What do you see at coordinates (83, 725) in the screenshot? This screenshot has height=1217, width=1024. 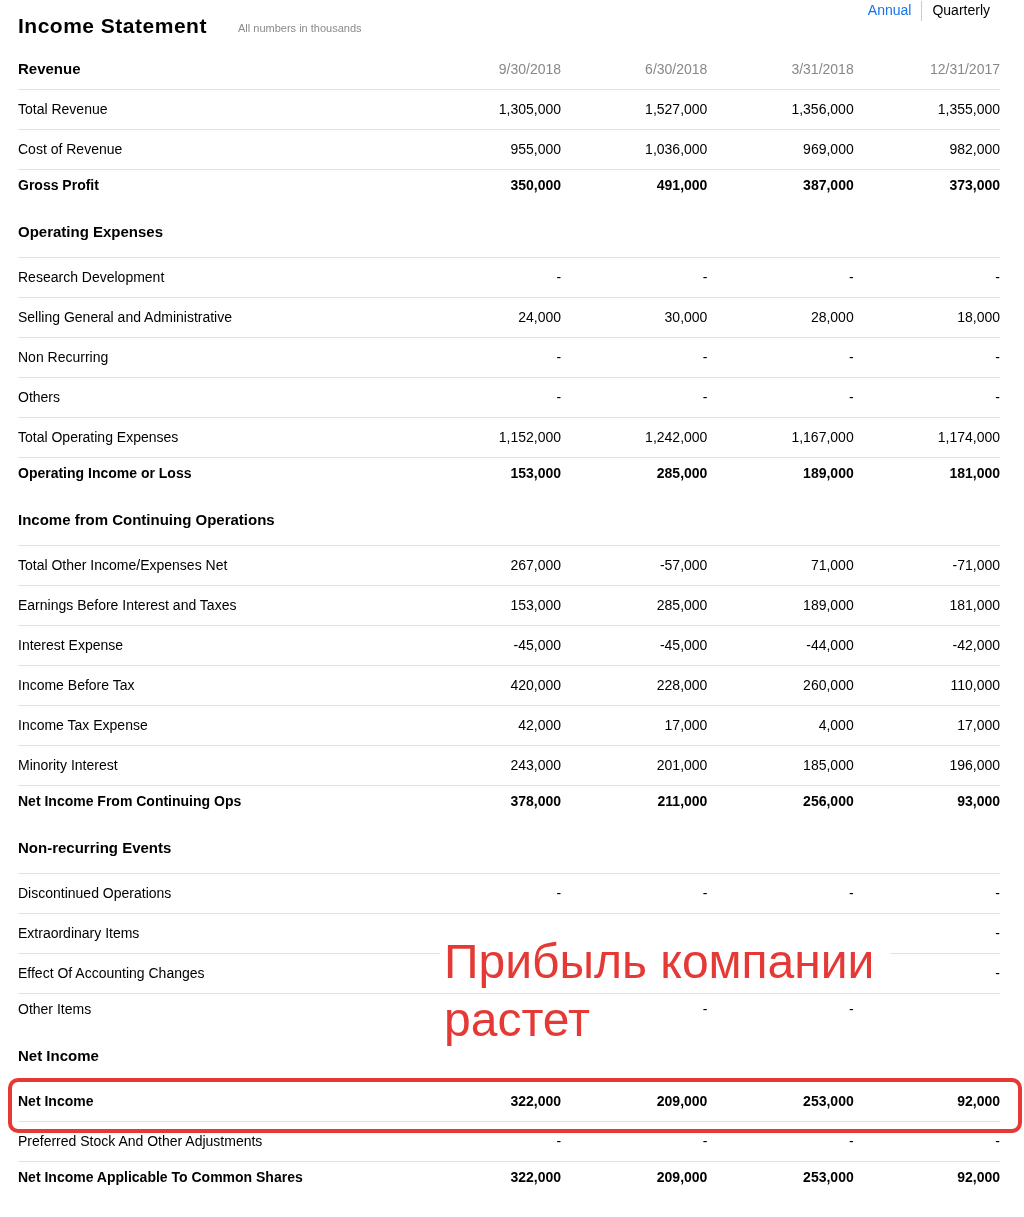 I see `row-label: Income Tax Expense` at bounding box center [83, 725].